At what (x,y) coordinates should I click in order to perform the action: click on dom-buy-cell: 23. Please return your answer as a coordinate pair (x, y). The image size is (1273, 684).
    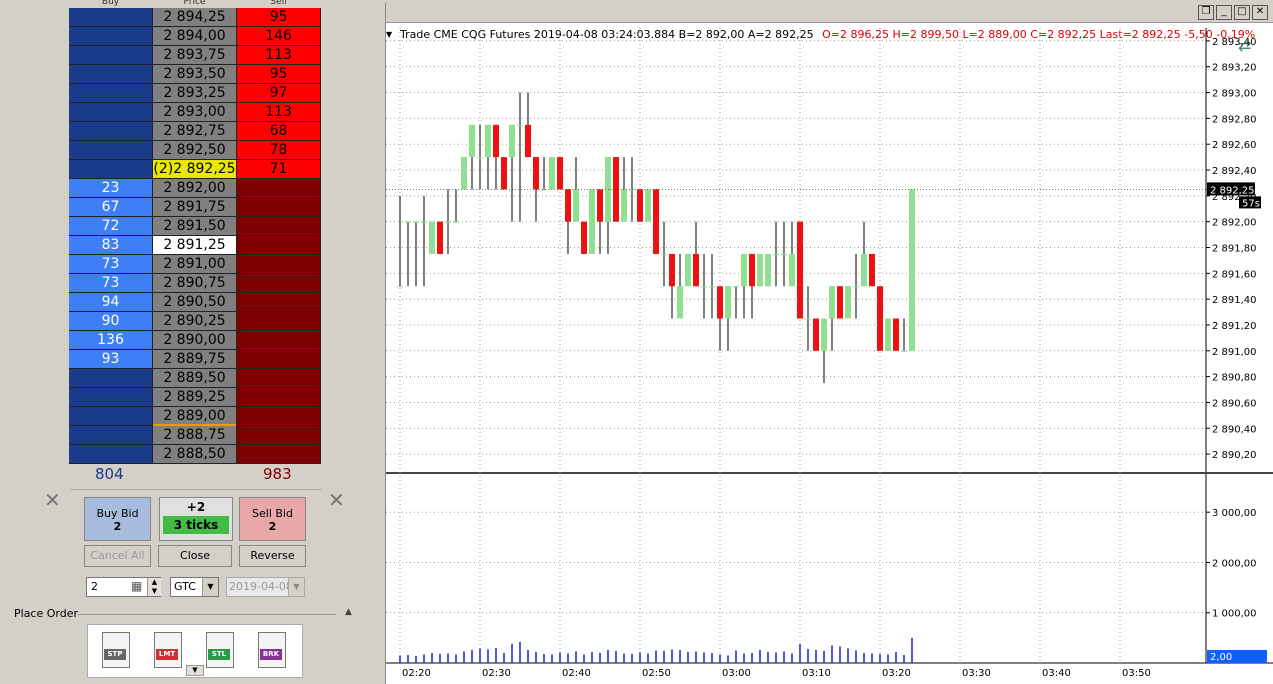
    Looking at the image, I should click on (111, 188).